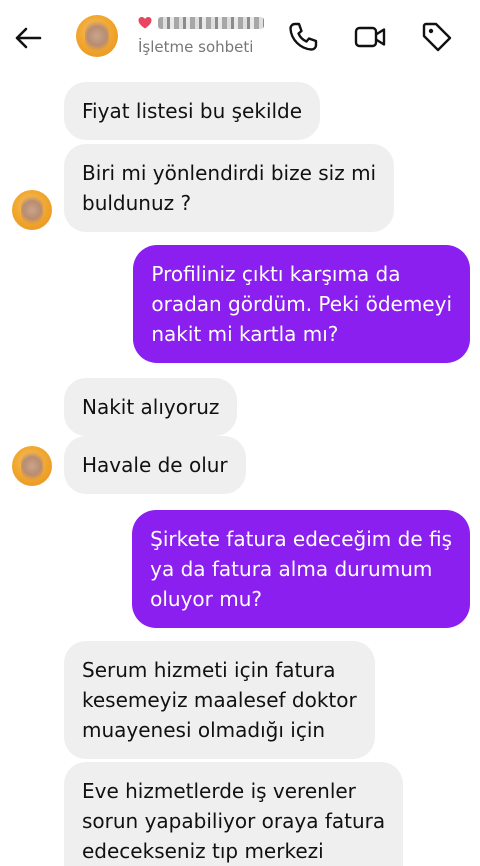 The width and height of the screenshot is (480, 866). I want to click on message-incoming: Nakit alıyoruz, so click(151, 407).